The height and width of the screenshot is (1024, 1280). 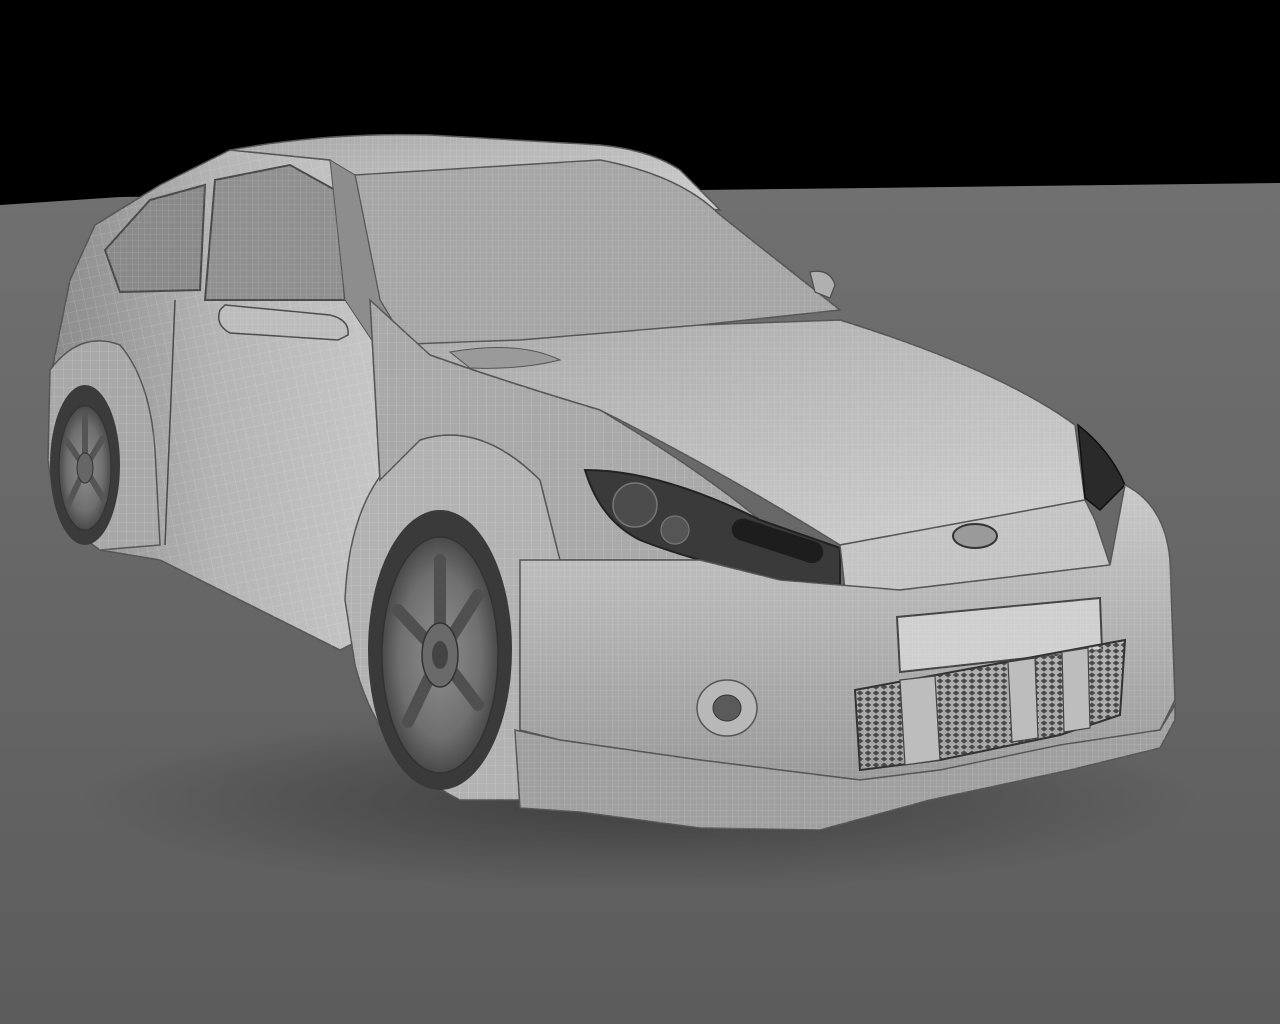 What do you see at coordinates (975, 536) in the screenshot?
I see `oval-emblem-icon` at bounding box center [975, 536].